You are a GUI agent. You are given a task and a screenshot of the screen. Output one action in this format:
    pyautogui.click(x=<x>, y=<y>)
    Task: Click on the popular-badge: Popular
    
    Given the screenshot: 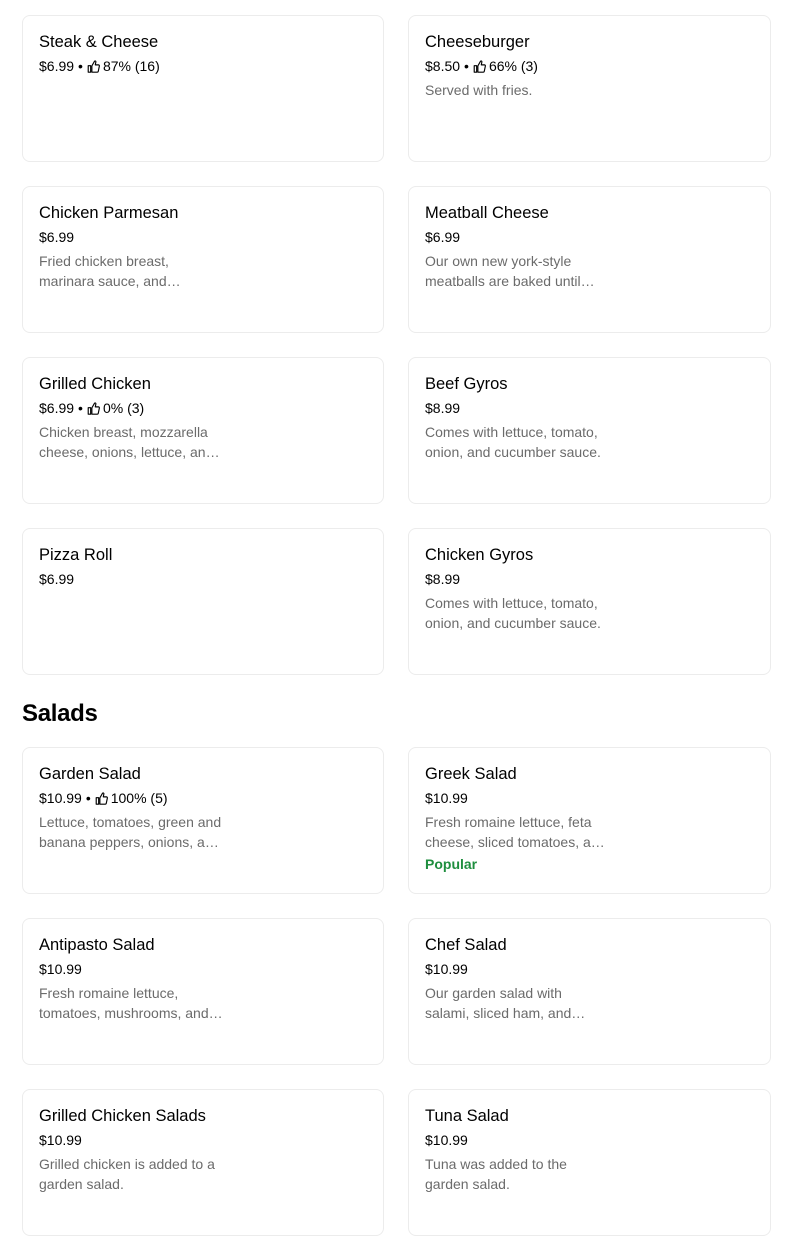 What is the action you would take?
    pyautogui.click(x=451, y=864)
    